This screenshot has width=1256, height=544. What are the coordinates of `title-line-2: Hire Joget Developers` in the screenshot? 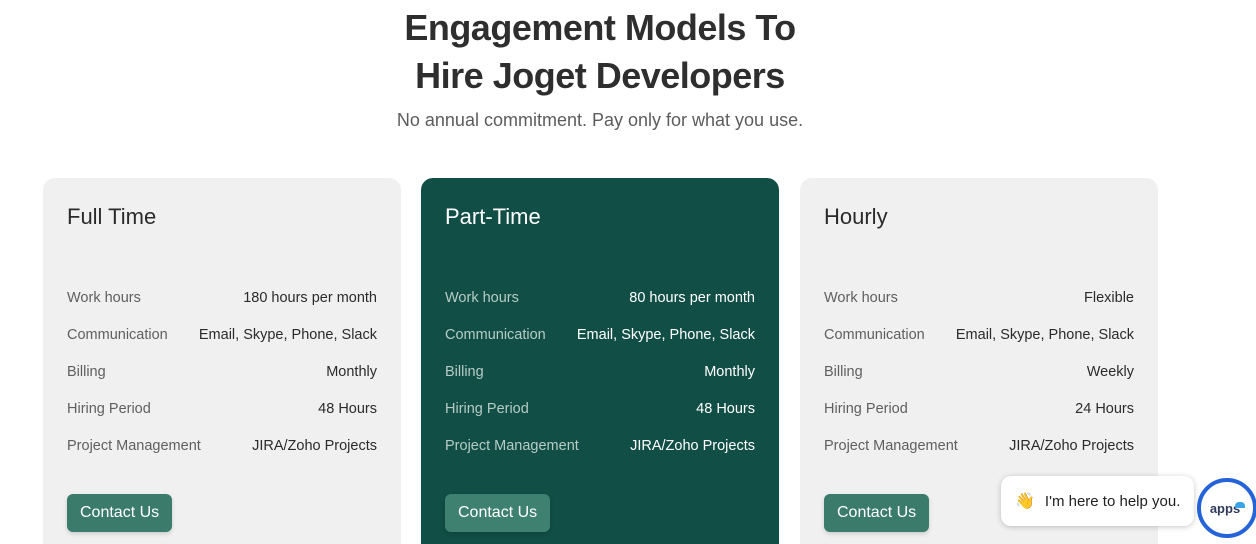 It's located at (600, 75).